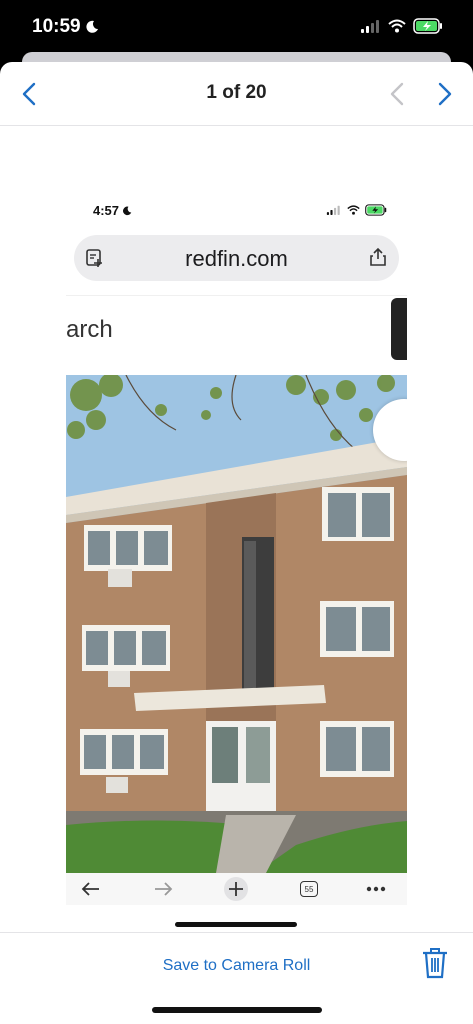 Image resolution: width=473 pixels, height=1024 pixels. I want to click on status-time-text: 10:59, so click(56, 26).